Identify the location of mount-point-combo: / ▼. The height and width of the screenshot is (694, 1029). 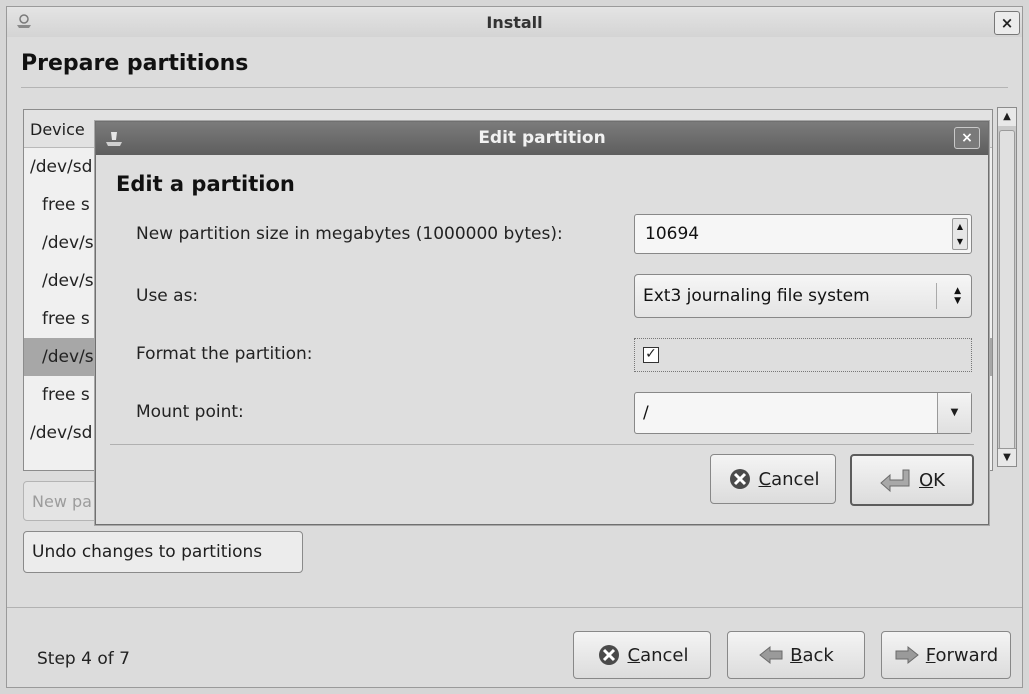
(803, 413).